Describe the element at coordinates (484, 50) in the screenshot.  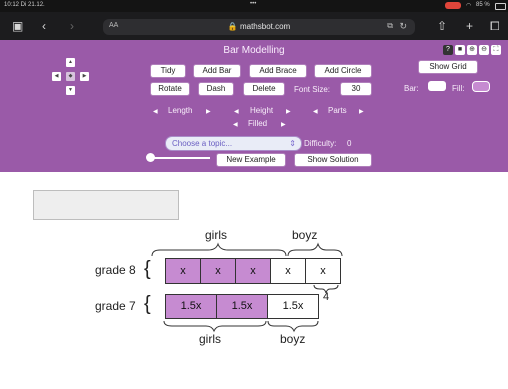
I see `zoom-out-icon: ⊖` at that location.